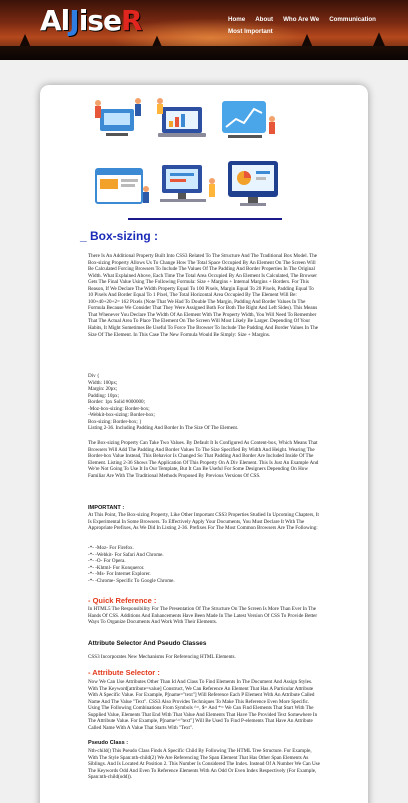  What do you see at coordinates (187, 183) in the screenshot?
I see `illustration-workstation` at bounding box center [187, 183].